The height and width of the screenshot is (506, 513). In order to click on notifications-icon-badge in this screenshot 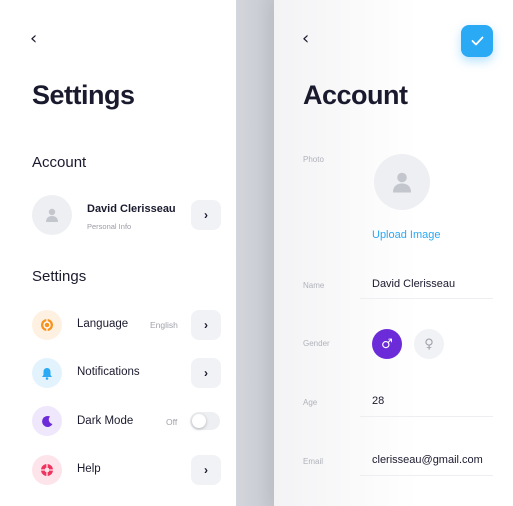, I will do `click(47, 373)`.